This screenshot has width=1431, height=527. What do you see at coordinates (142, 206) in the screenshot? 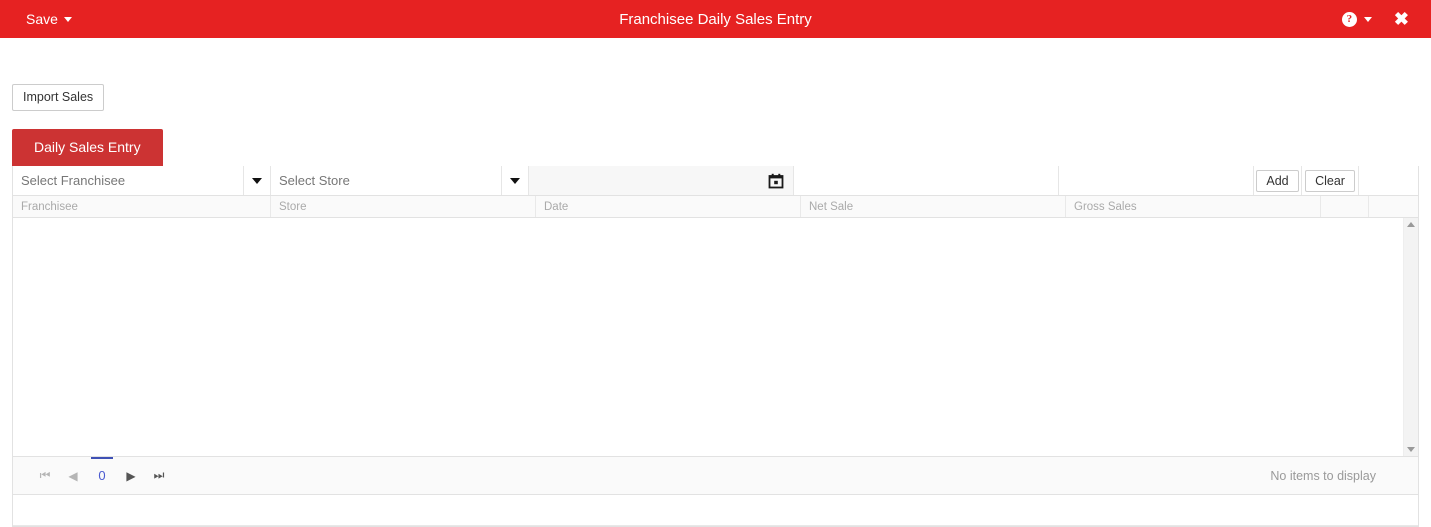
I see `column-header-franchisee: Franchisee` at bounding box center [142, 206].